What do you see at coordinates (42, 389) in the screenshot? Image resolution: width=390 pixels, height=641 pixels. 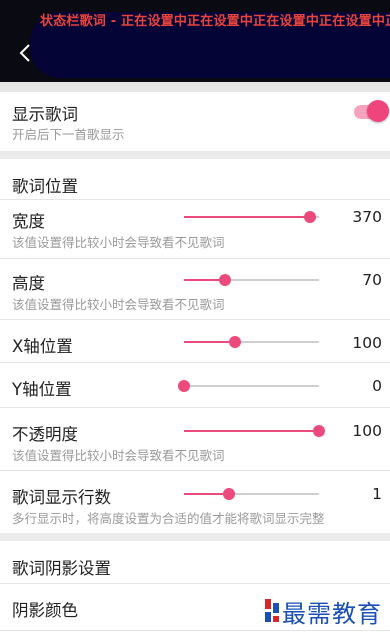 I see `setting-label: Y轴位置` at bounding box center [42, 389].